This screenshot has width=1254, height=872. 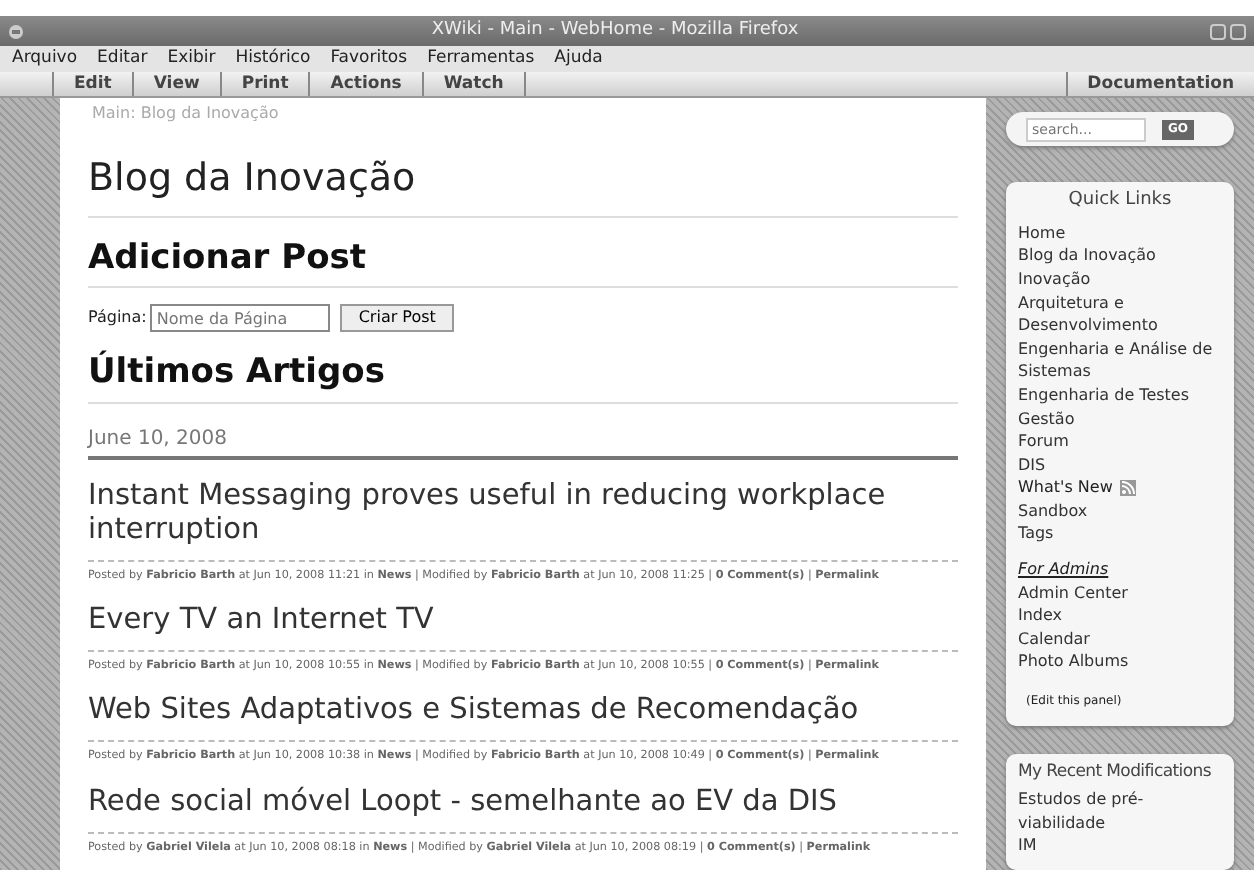 What do you see at coordinates (1120, 314) in the screenshot?
I see `sidebar-link: Arquitetura e Desenvolvimento` at bounding box center [1120, 314].